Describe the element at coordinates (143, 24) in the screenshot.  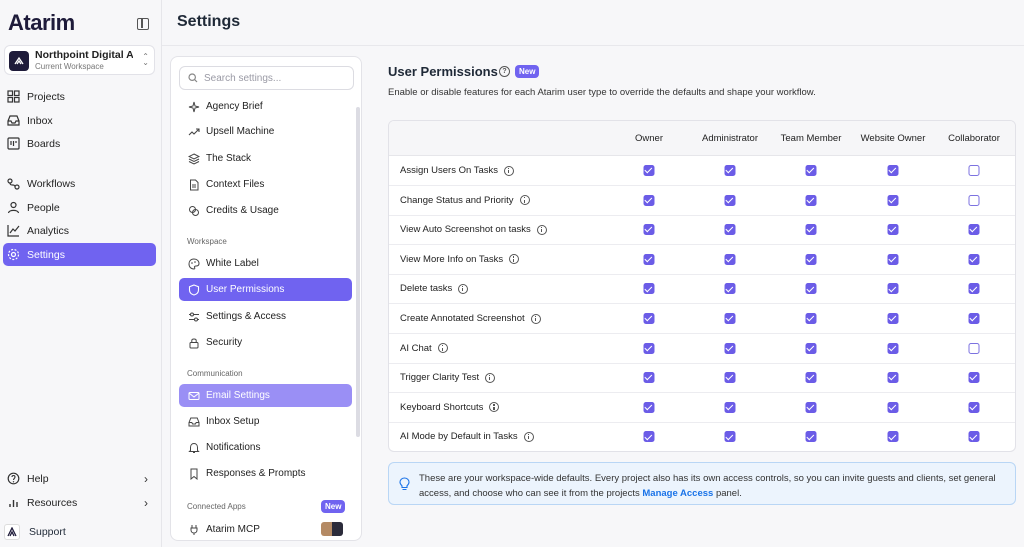
I see `sidebar-collapse-icon` at that location.